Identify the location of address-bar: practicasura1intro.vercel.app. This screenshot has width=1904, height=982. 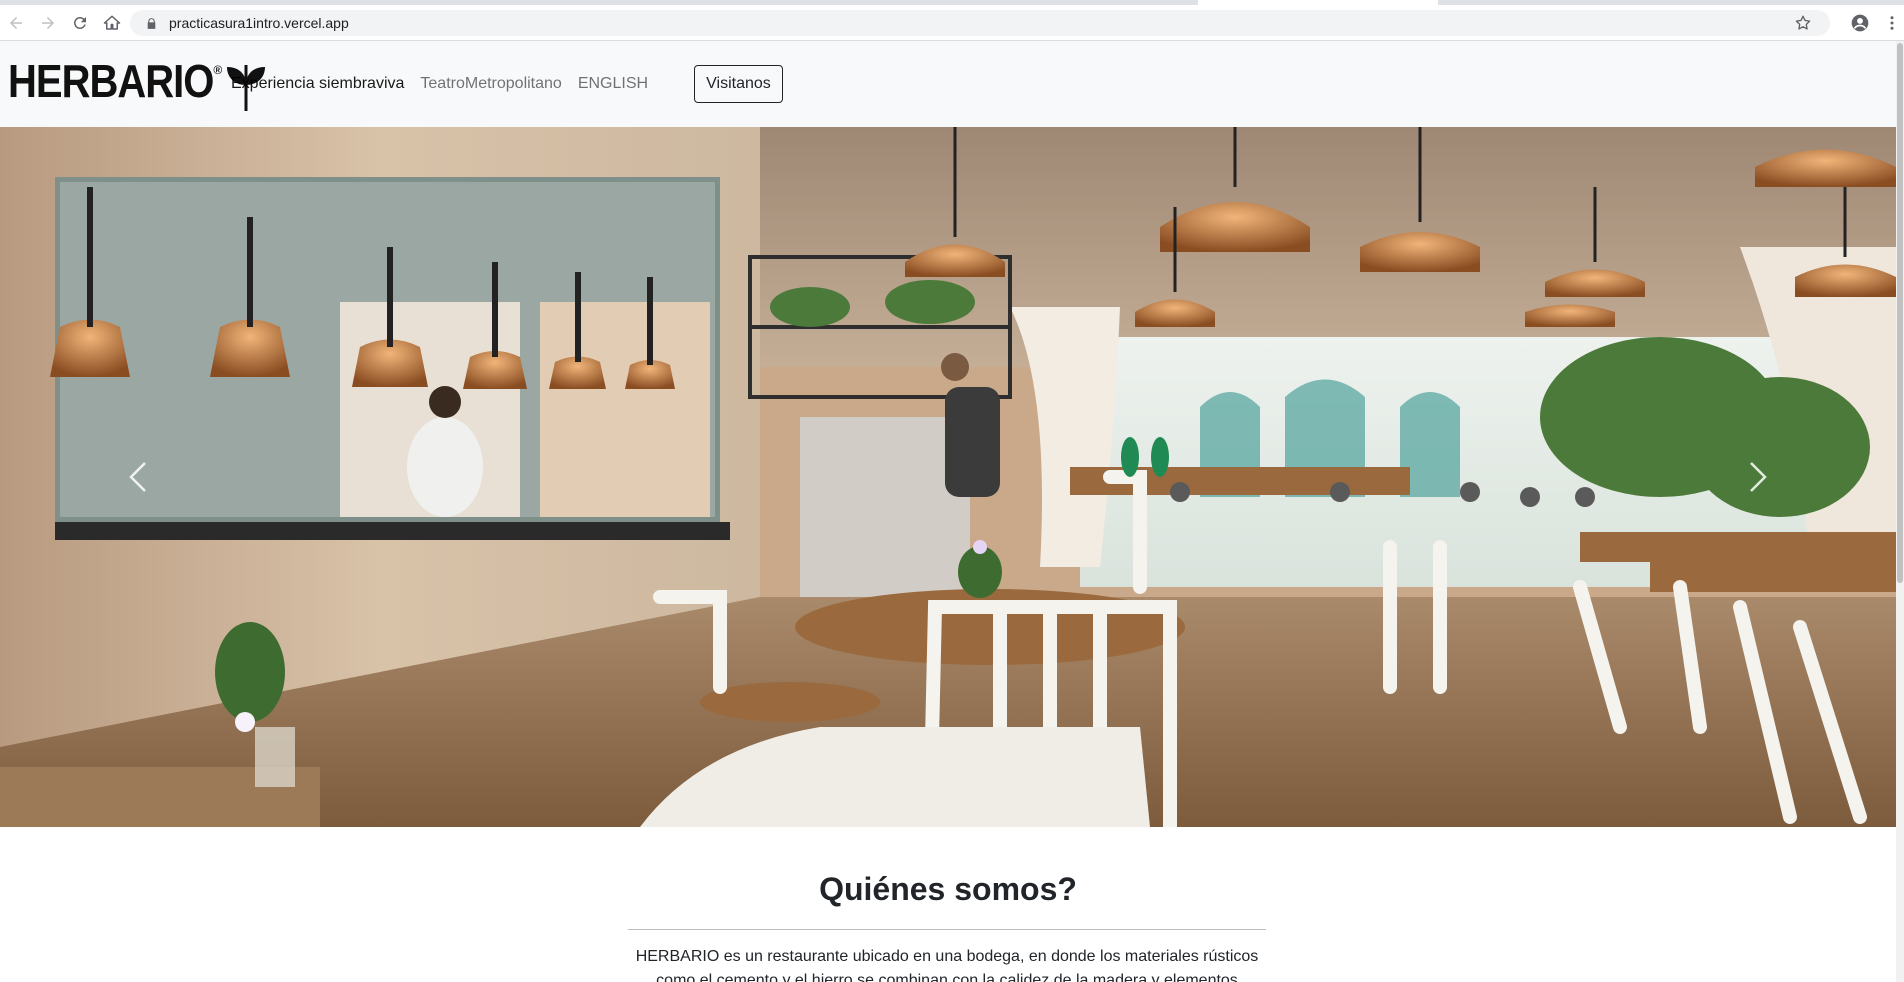
(980, 23).